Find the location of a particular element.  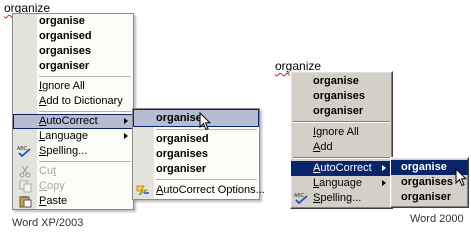

submenu-suggestion-item: organised is located at coordinates (196, 139).